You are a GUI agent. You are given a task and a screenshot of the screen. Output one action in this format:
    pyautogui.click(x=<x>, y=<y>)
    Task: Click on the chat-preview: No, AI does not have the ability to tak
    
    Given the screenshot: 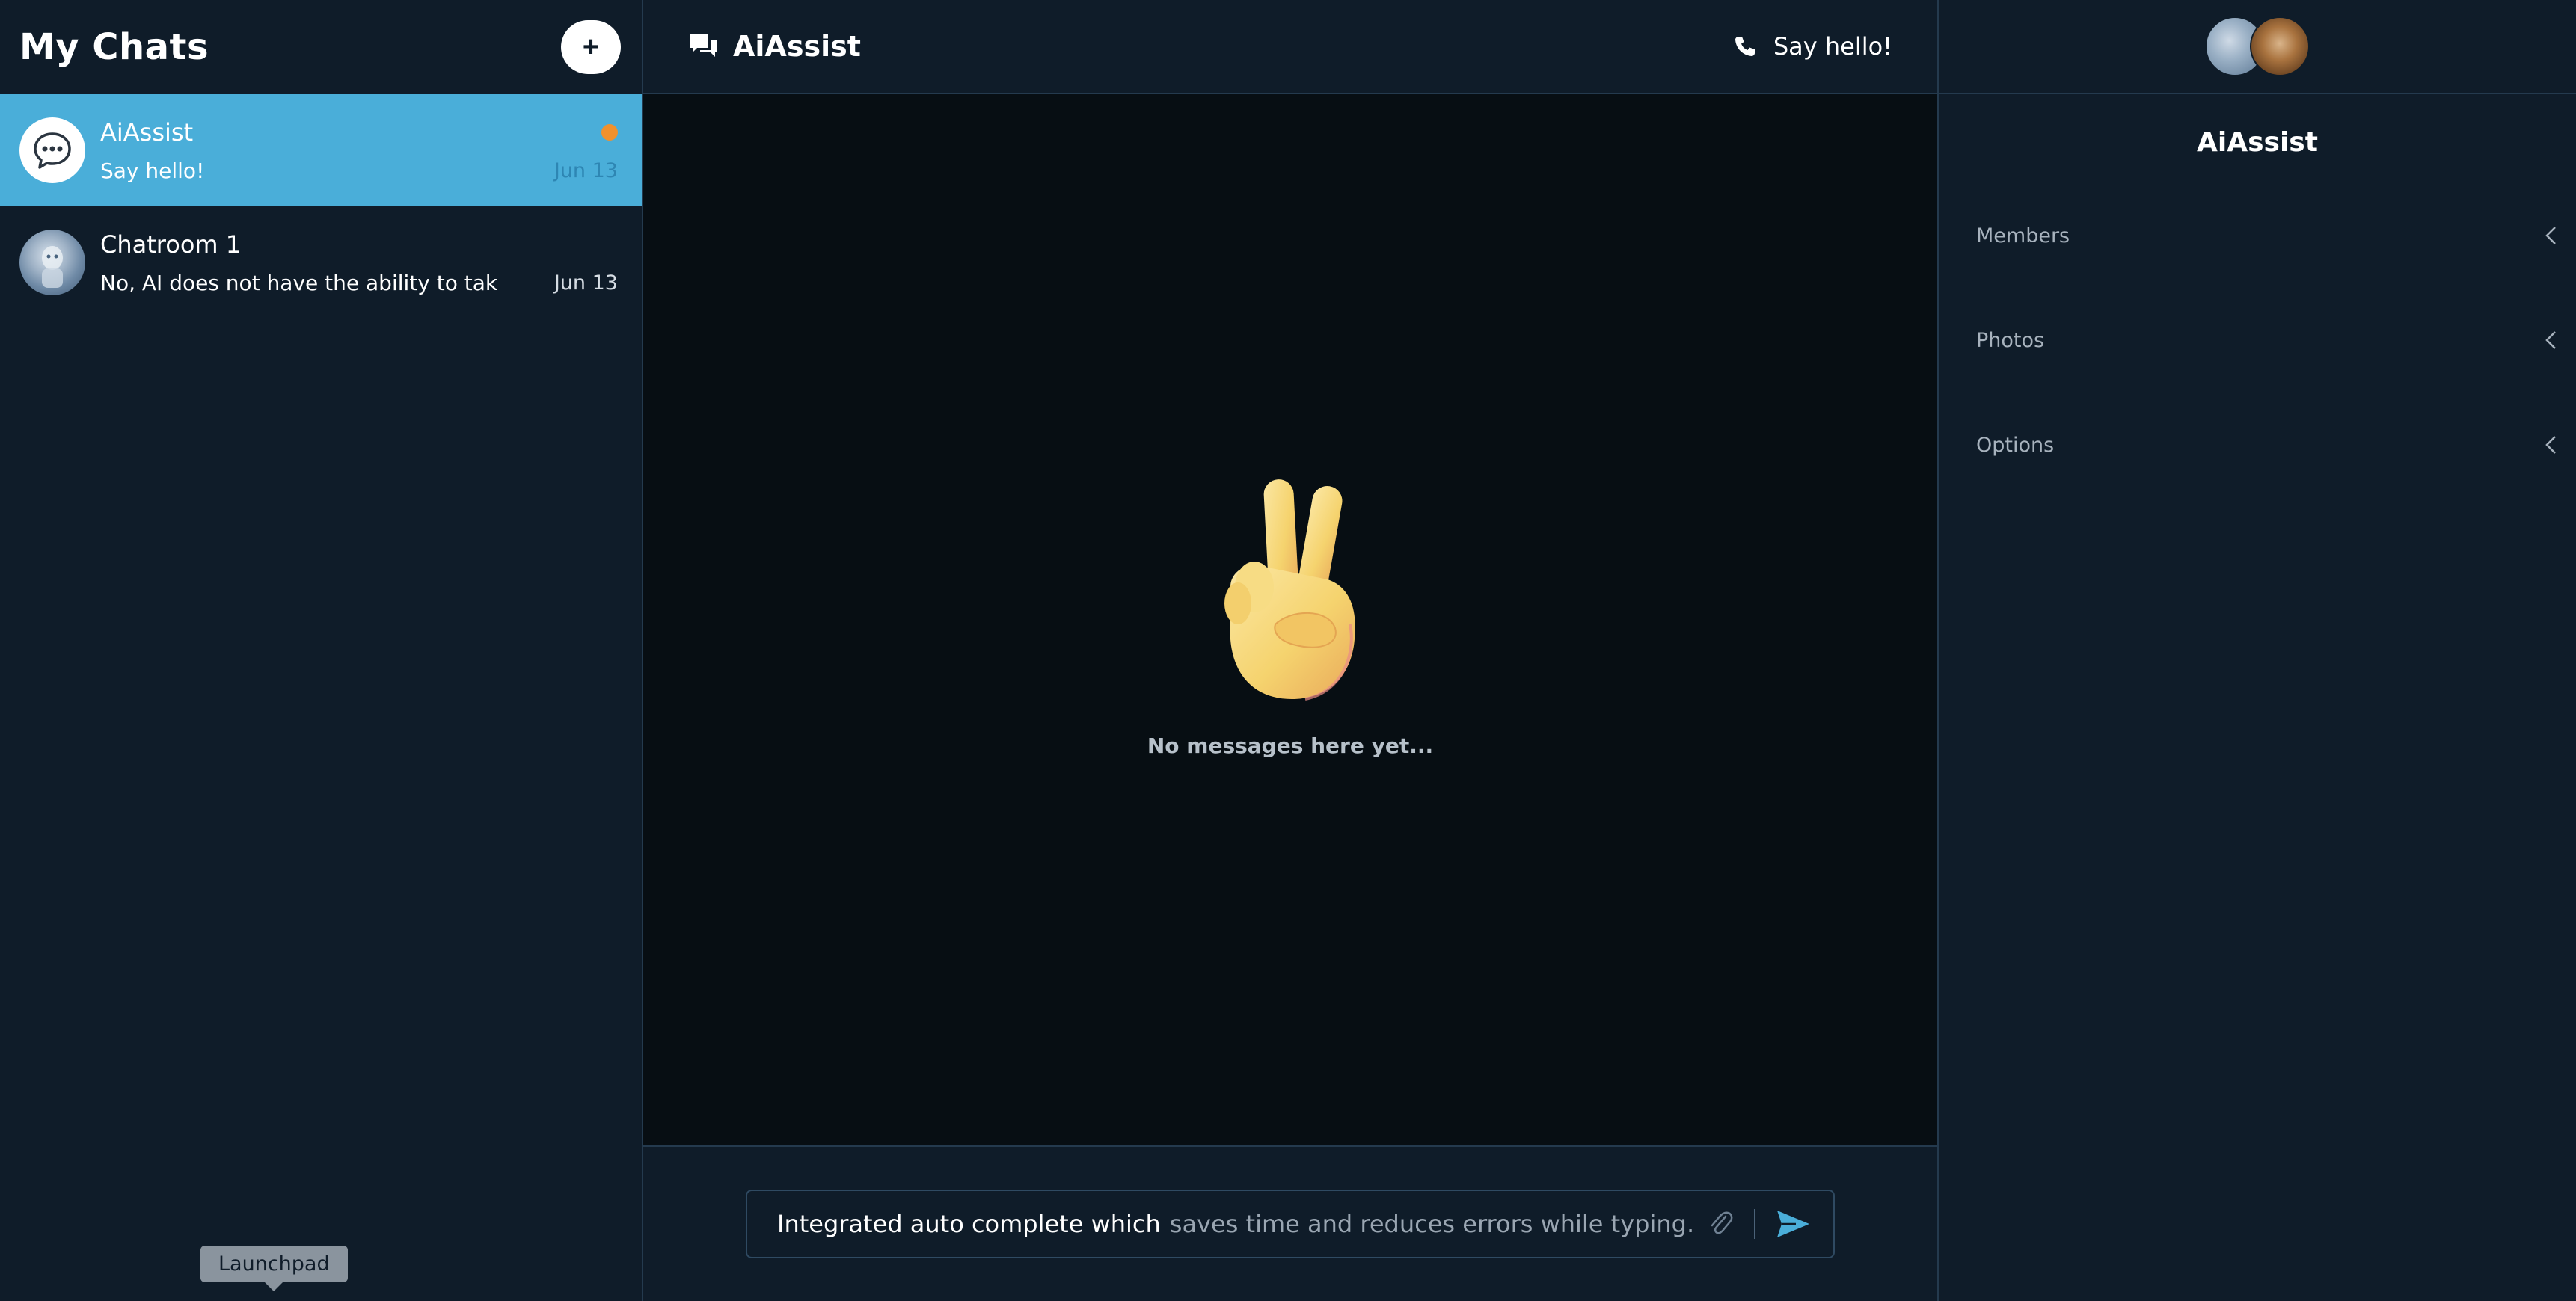 What is the action you would take?
    pyautogui.click(x=299, y=282)
    